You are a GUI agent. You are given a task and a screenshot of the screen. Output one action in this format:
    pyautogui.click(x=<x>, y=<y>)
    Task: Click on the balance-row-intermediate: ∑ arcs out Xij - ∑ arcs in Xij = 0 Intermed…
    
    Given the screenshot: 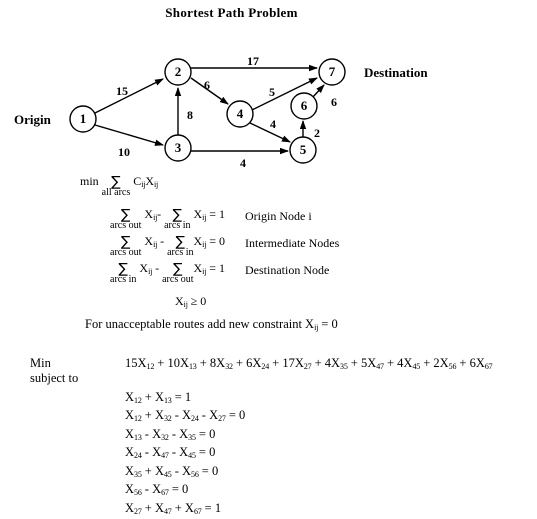 What is the action you would take?
    pyautogui.click(x=225, y=246)
    